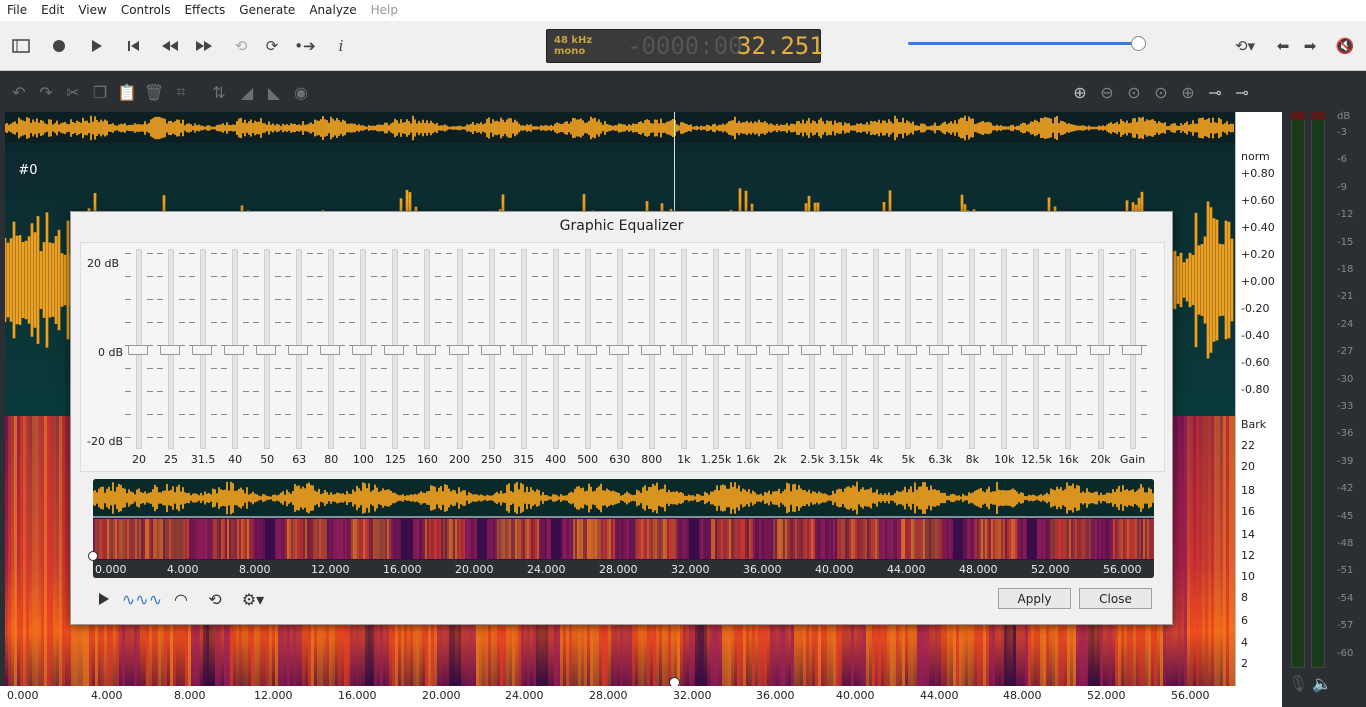 The width and height of the screenshot is (1366, 707). What do you see at coordinates (556, 360) in the screenshot?
I see `eq-band-slider: 400` at bounding box center [556, 360].